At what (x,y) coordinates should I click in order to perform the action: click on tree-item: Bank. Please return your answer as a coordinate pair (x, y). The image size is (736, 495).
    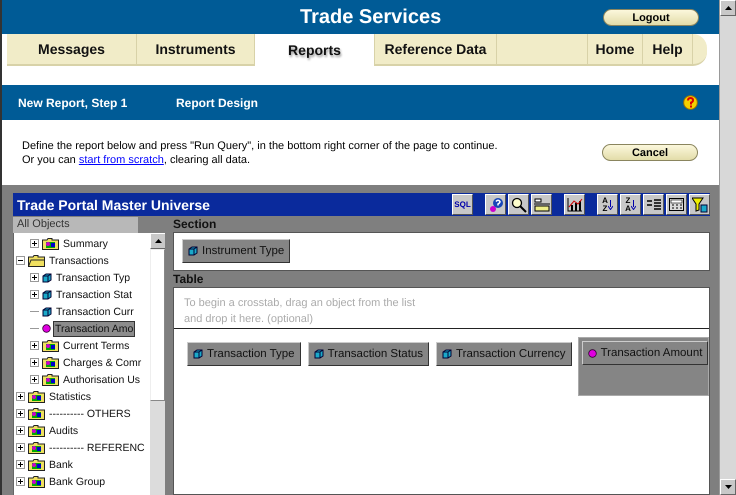
    Looking at the image, I should click on (61, 464).